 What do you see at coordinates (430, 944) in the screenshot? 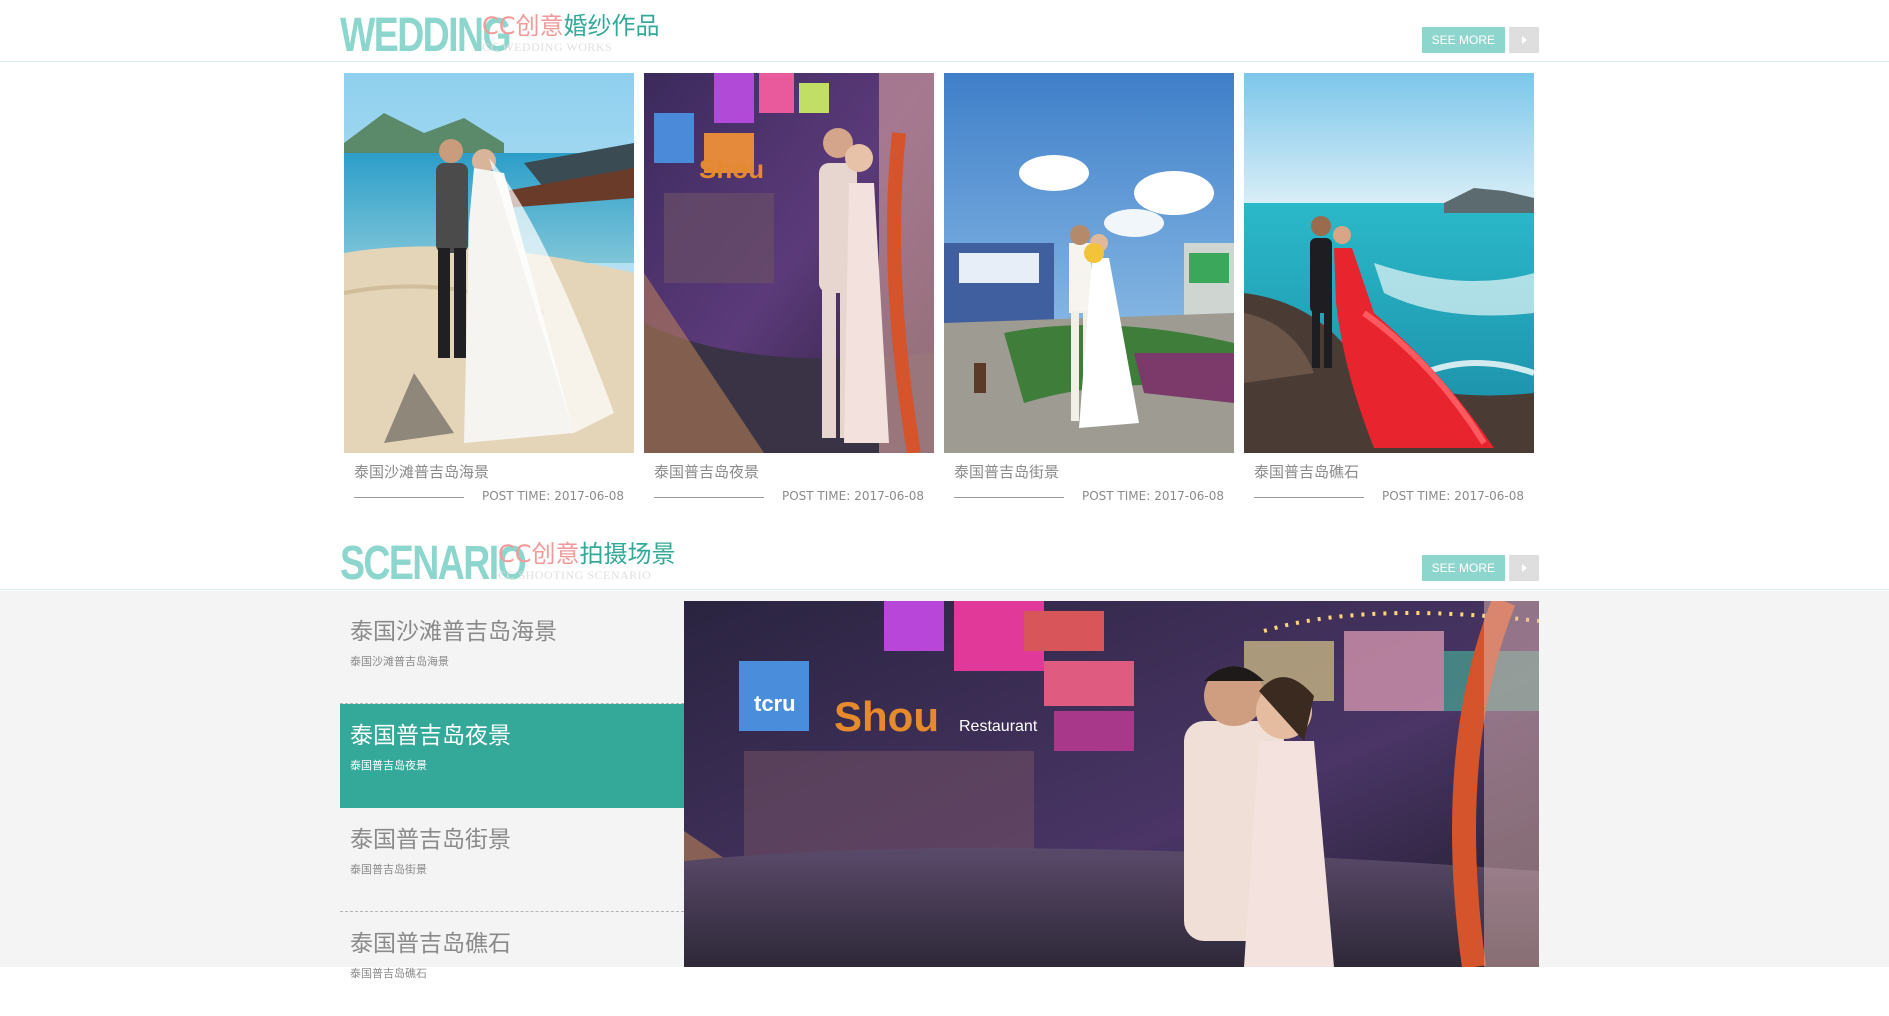
I see `scenario-item-title: 泰国普吉岛礁石` at bounding box center [430, 944].